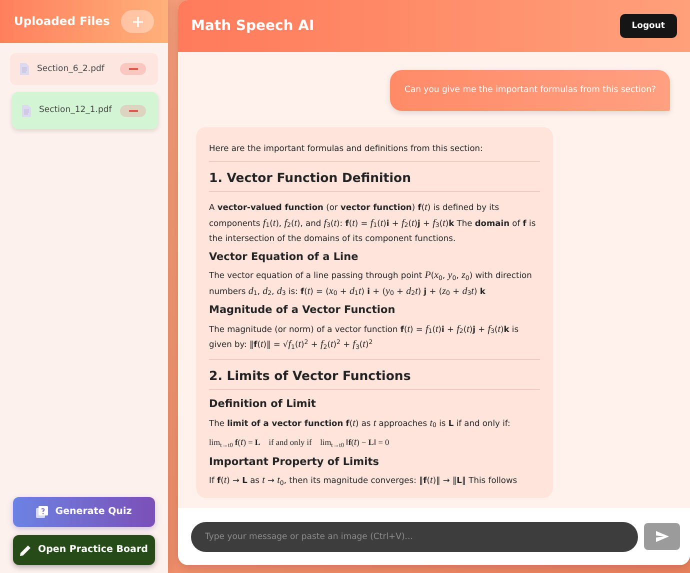  Describe the element at coordinates (84, 512) in the screenshot. I see `generate-quiz-button: Generate Quiz` at that location.